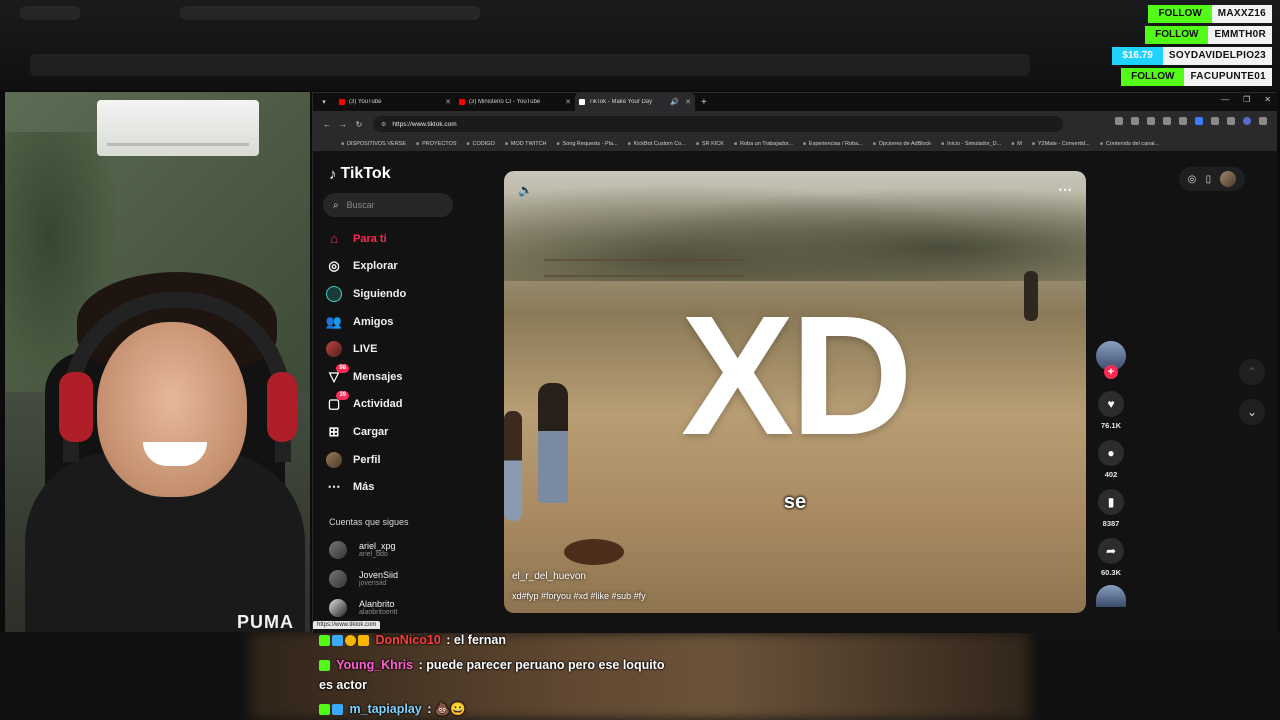 The height and width of the screenshot is (720, 1280). What do you see at coordinates (385, 709) in the screenshot?
I see `chat-username: m_tapiaplay` at bounding box center [385, 709].